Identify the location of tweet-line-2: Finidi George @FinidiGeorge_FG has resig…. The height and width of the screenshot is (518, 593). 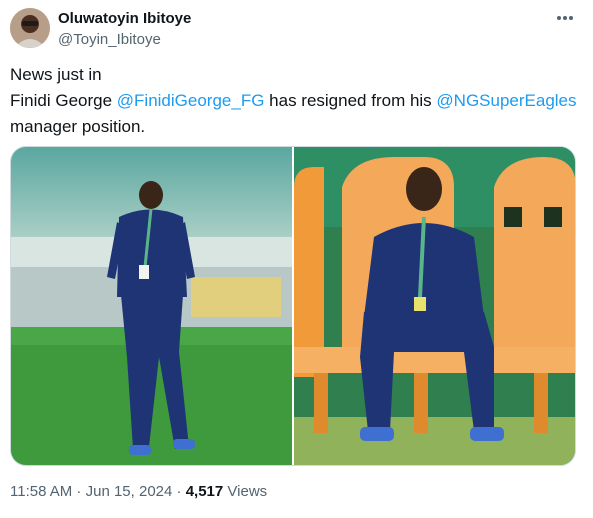
(295, 101).